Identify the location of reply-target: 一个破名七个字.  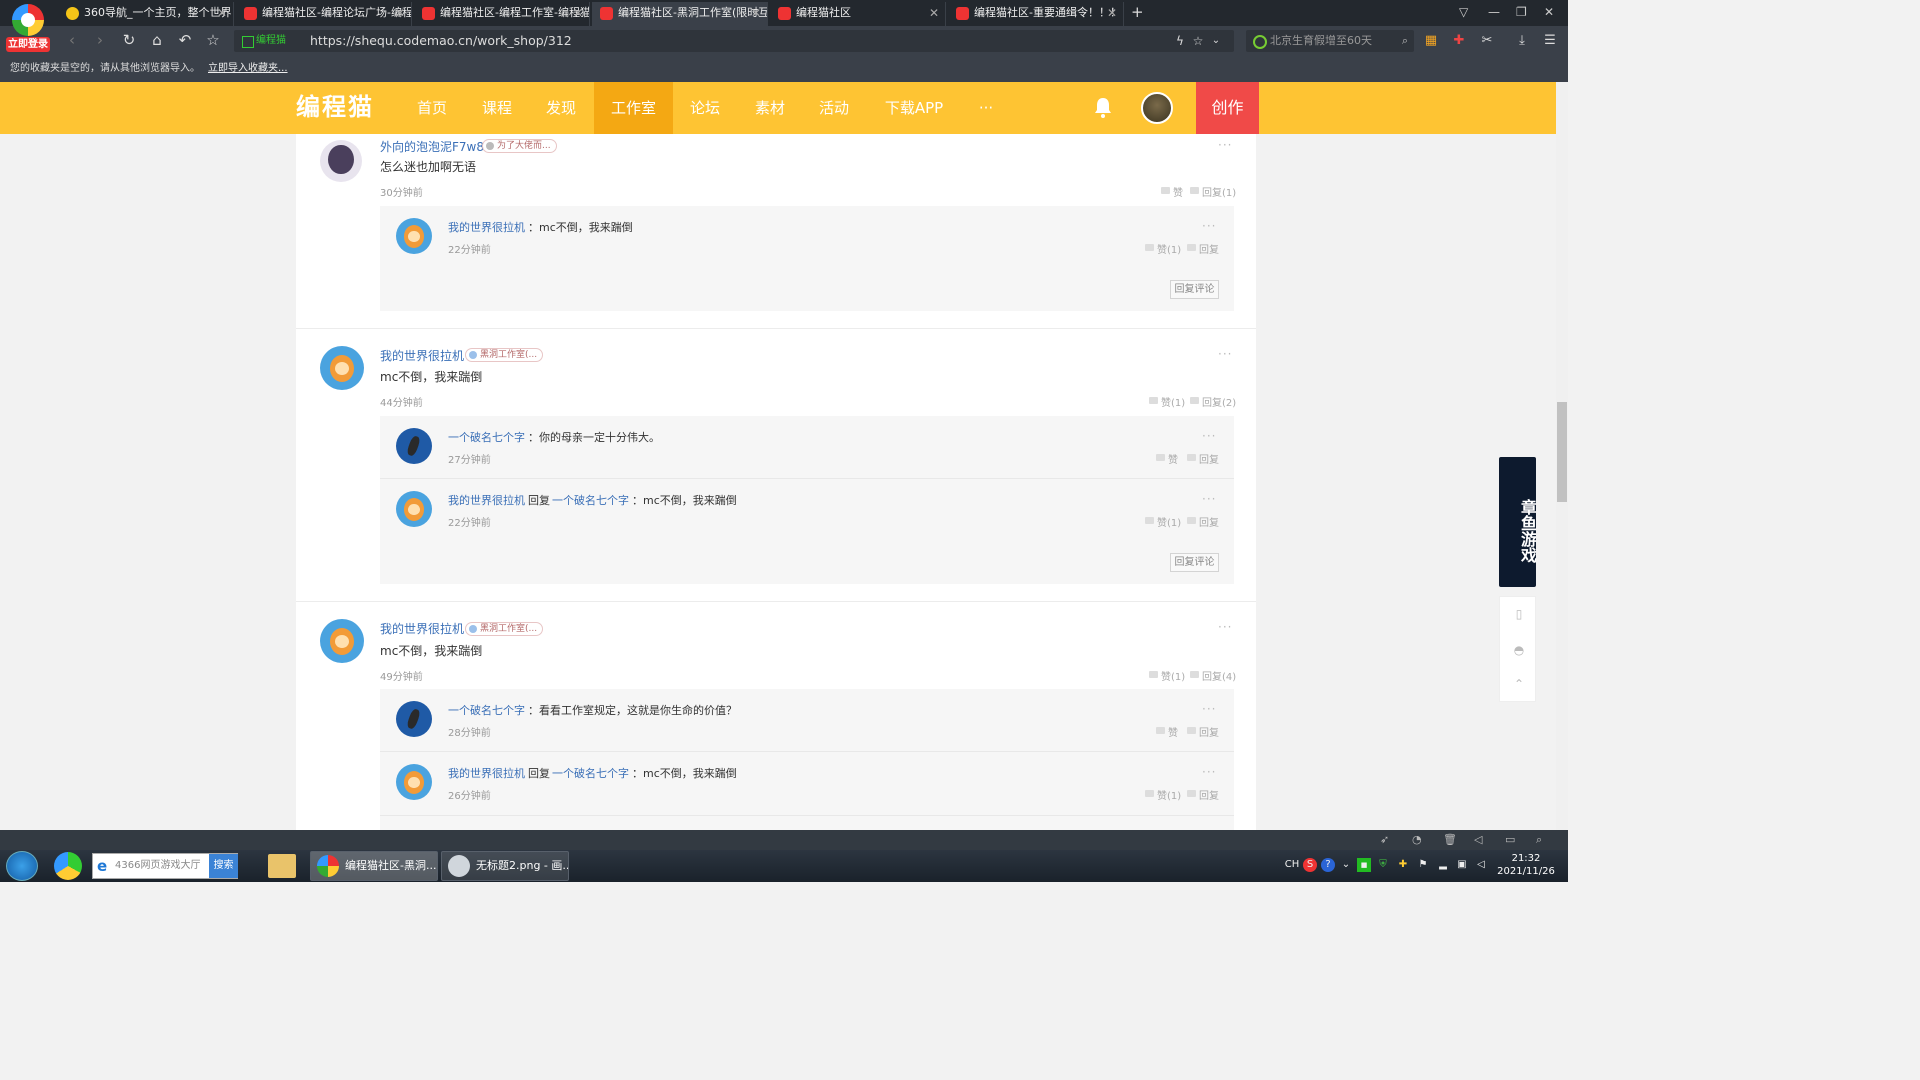
(590, 500).